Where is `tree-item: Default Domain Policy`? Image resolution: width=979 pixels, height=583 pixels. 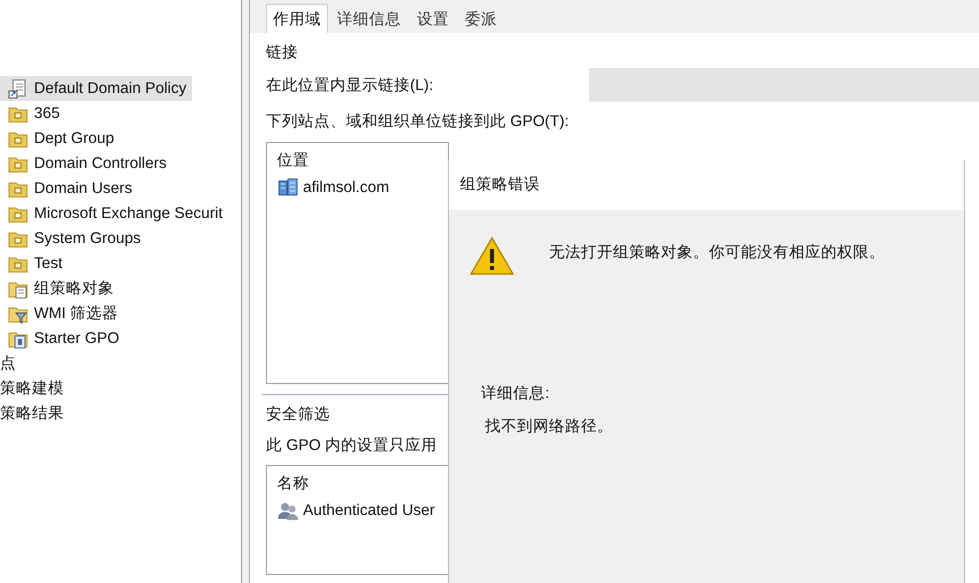 tree-item: Default Domain Policy is located at coordinates (96, 88).